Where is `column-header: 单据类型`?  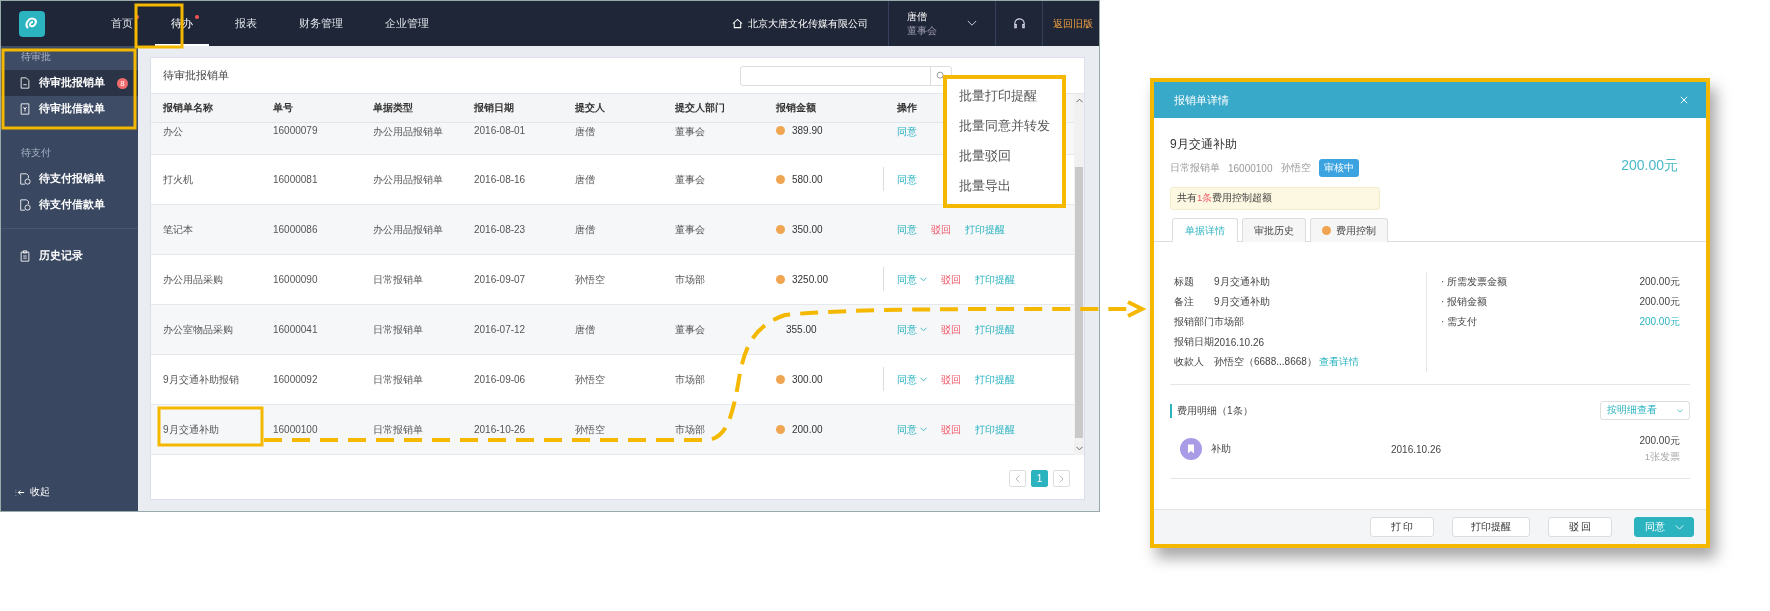
column-header: 单据类型 is located at coordinates (393, 108).